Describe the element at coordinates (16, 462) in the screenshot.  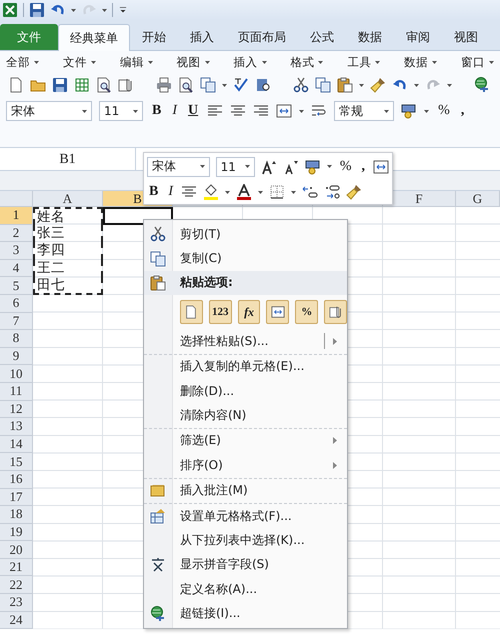
I see `row-header: 15` at that location.